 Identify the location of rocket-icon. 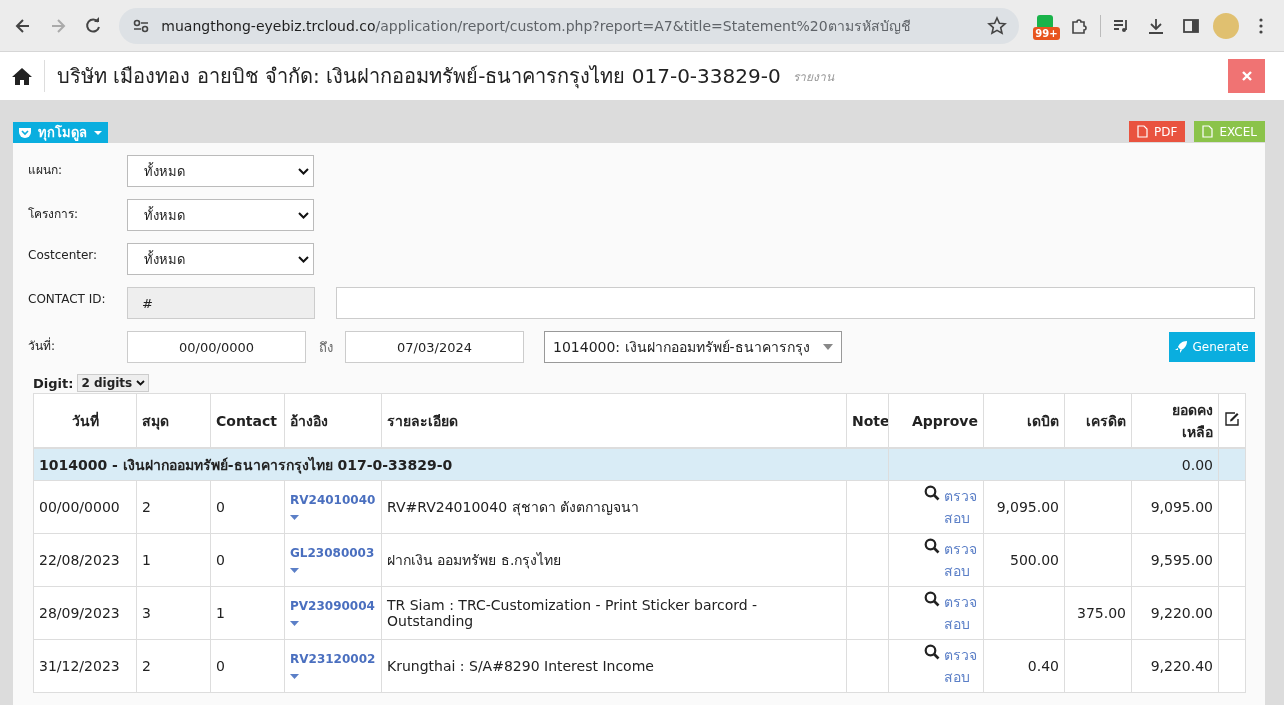
(1181, 347).